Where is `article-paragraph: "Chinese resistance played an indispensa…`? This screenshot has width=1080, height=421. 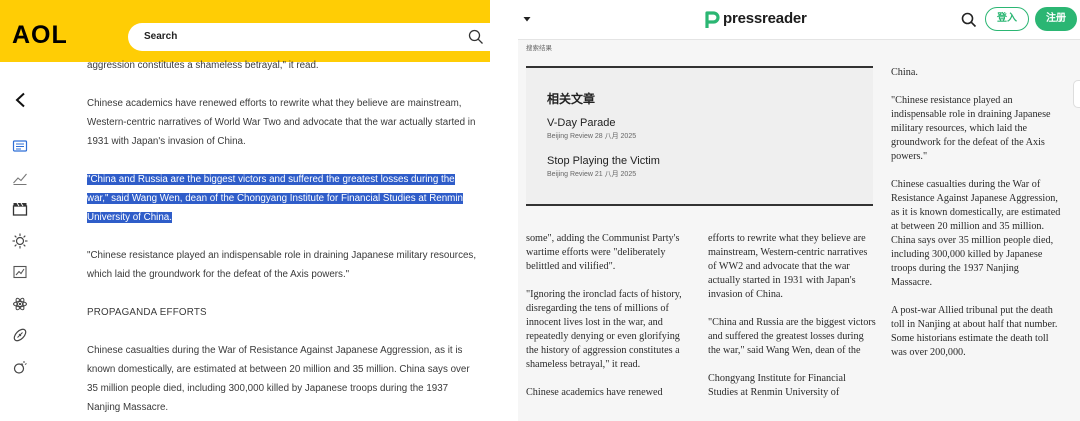 article-paragraph: "Chinese resistance played an indispensa… is located at coordinates (282, 265).